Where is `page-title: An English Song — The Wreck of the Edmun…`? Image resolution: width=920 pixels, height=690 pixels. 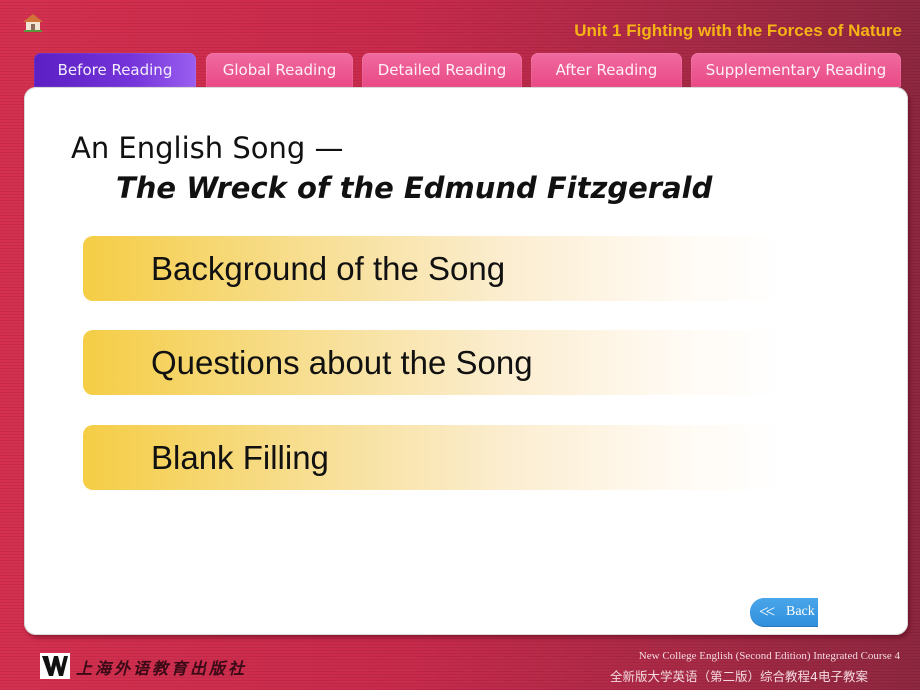
page-title: An English Song — The Wreck of the Edmun… is located at coordinates (391, 168).